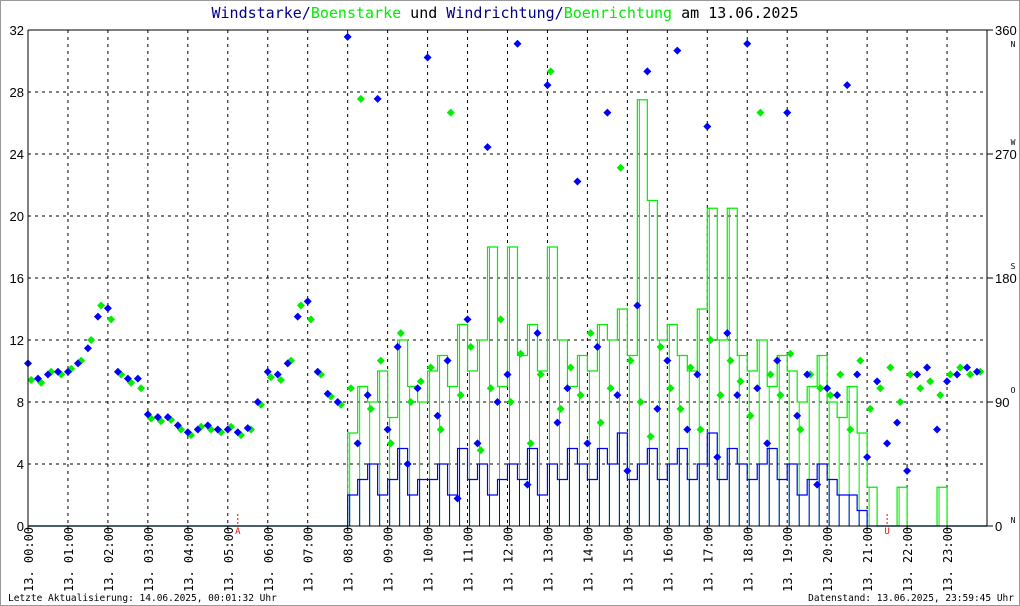  What do you see at coordinates (238, 532) in the screenshot?
I see `sun-marker-label: A` at bounding box center [238, 532].